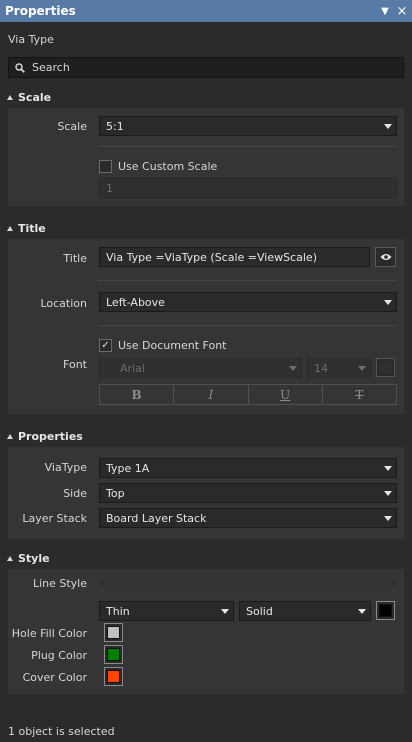 This screenshot has width=412, height=742. What do you see at coordinates (118, 611) in the screenshot?
I see `line-weight-value: Thin` at bounding box center [118, 611].